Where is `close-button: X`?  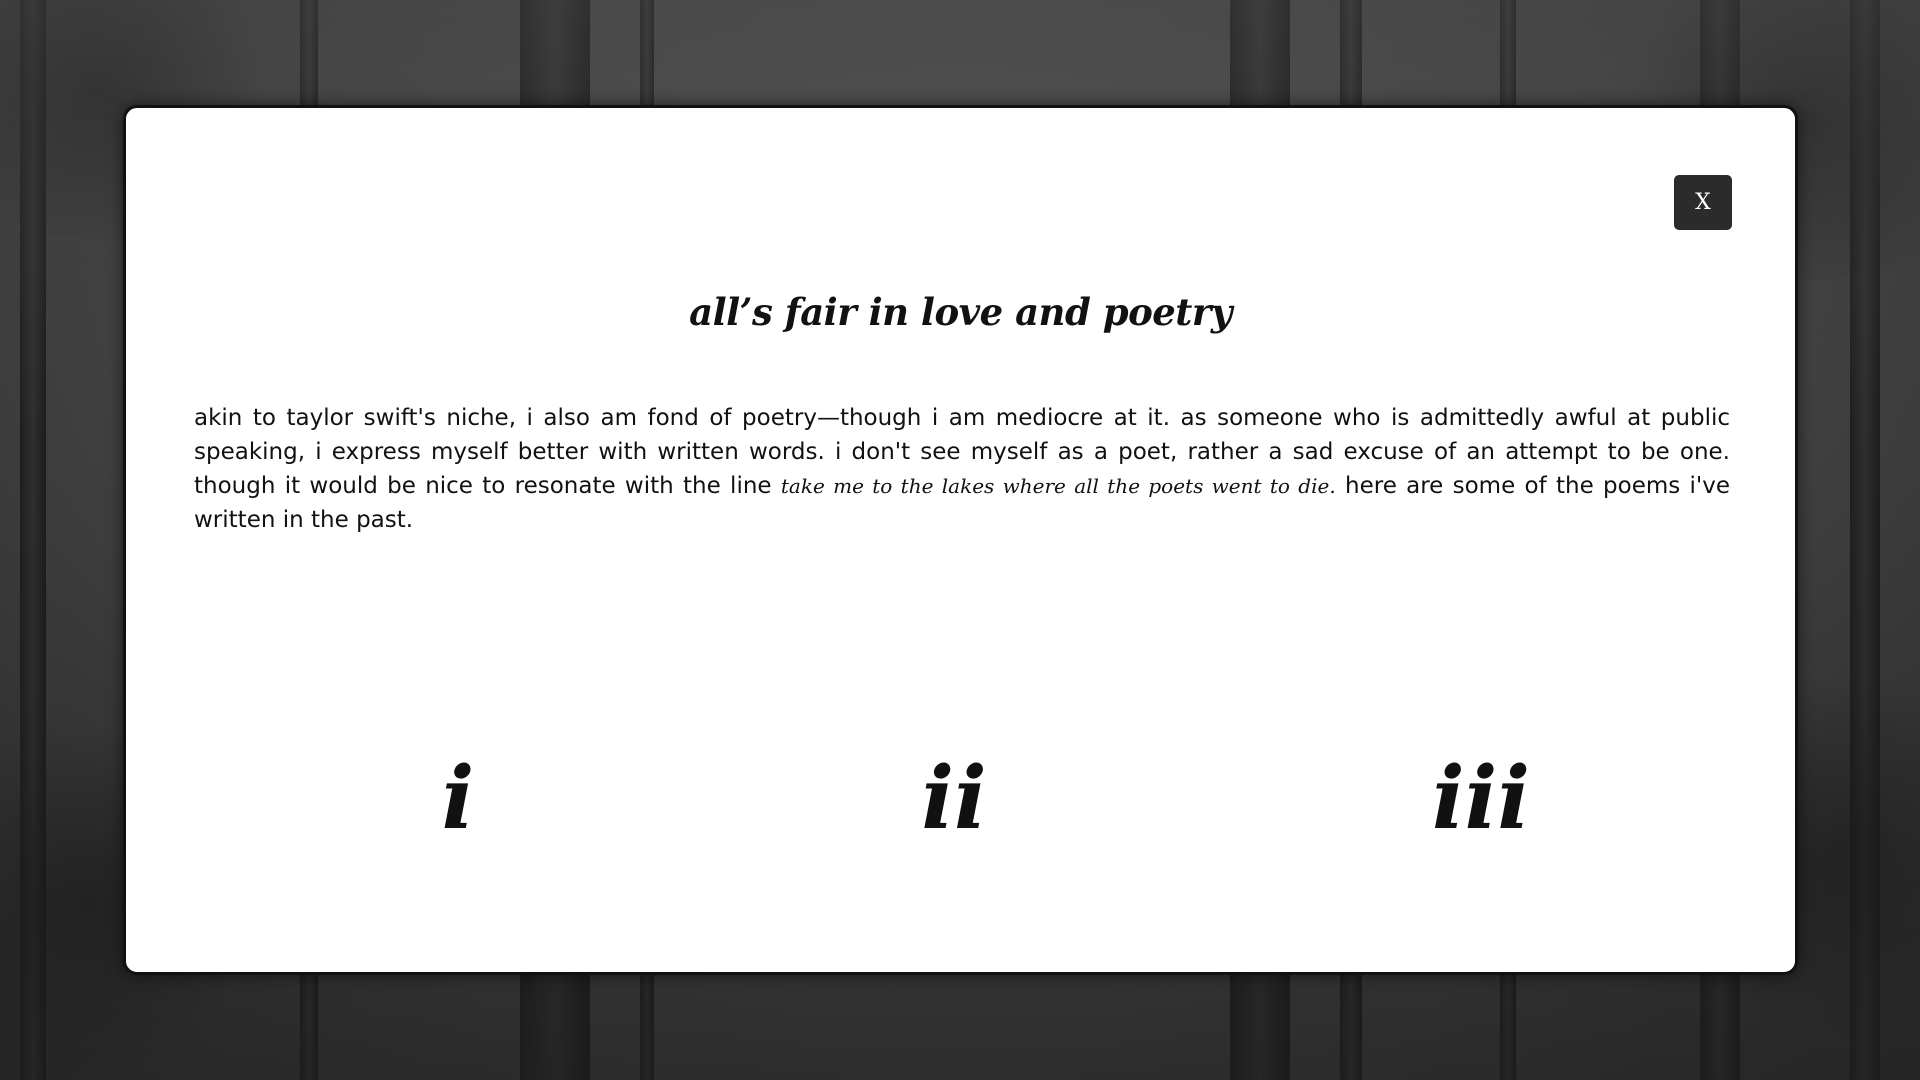
close-button: X is located at coordinates (1703, 202).